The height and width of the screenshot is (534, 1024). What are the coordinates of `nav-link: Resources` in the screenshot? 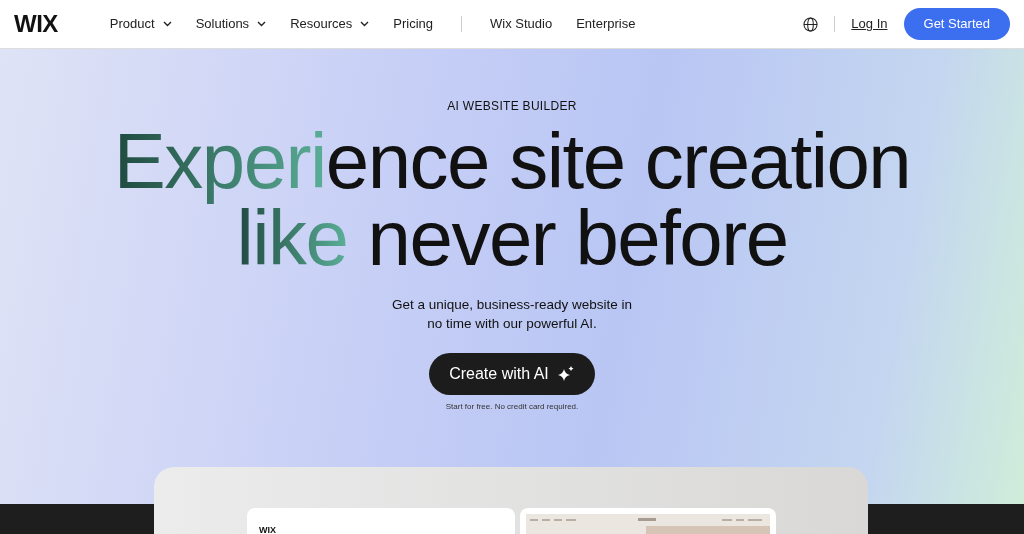 It's located at (330, 24).